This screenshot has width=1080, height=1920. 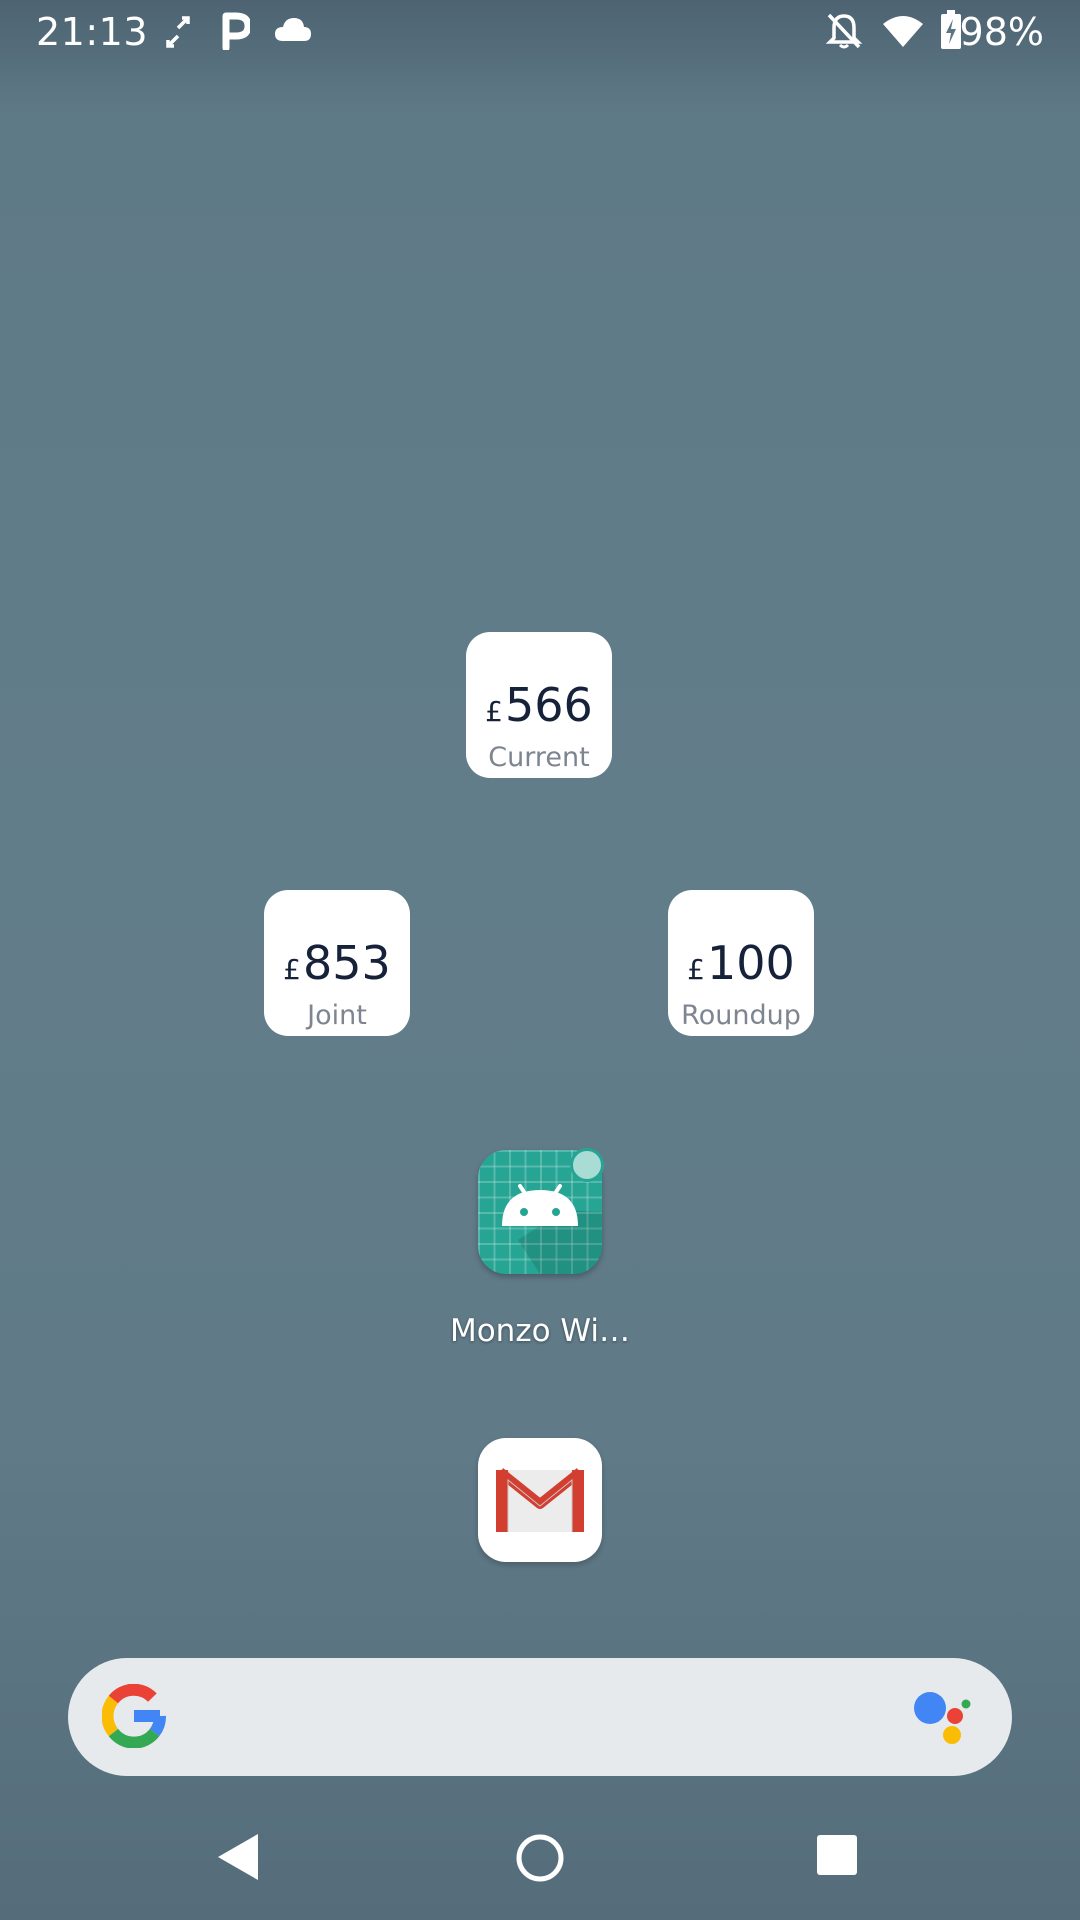 What do you see at coordinates (540, 32) in the screenshot?
I see `status-bar: 21:13 98%` at bounding box center [540, 32].